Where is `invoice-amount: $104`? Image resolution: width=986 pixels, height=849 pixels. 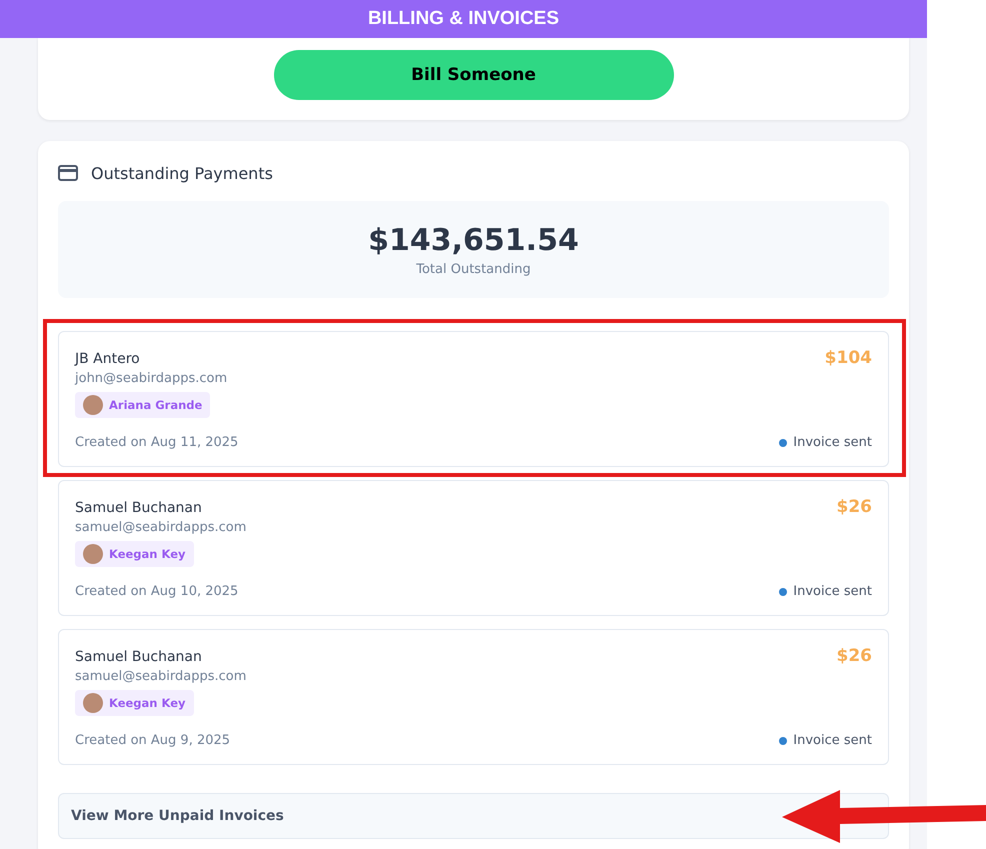 invoice-amount: $104 is located at coordinates (848, 358).